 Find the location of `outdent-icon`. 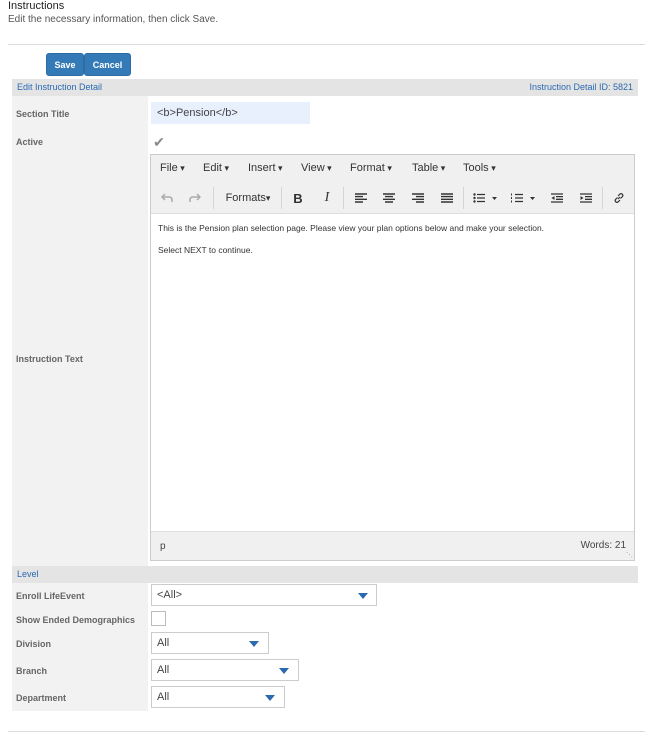

outdent-icon is located at coordinates (557, 198).